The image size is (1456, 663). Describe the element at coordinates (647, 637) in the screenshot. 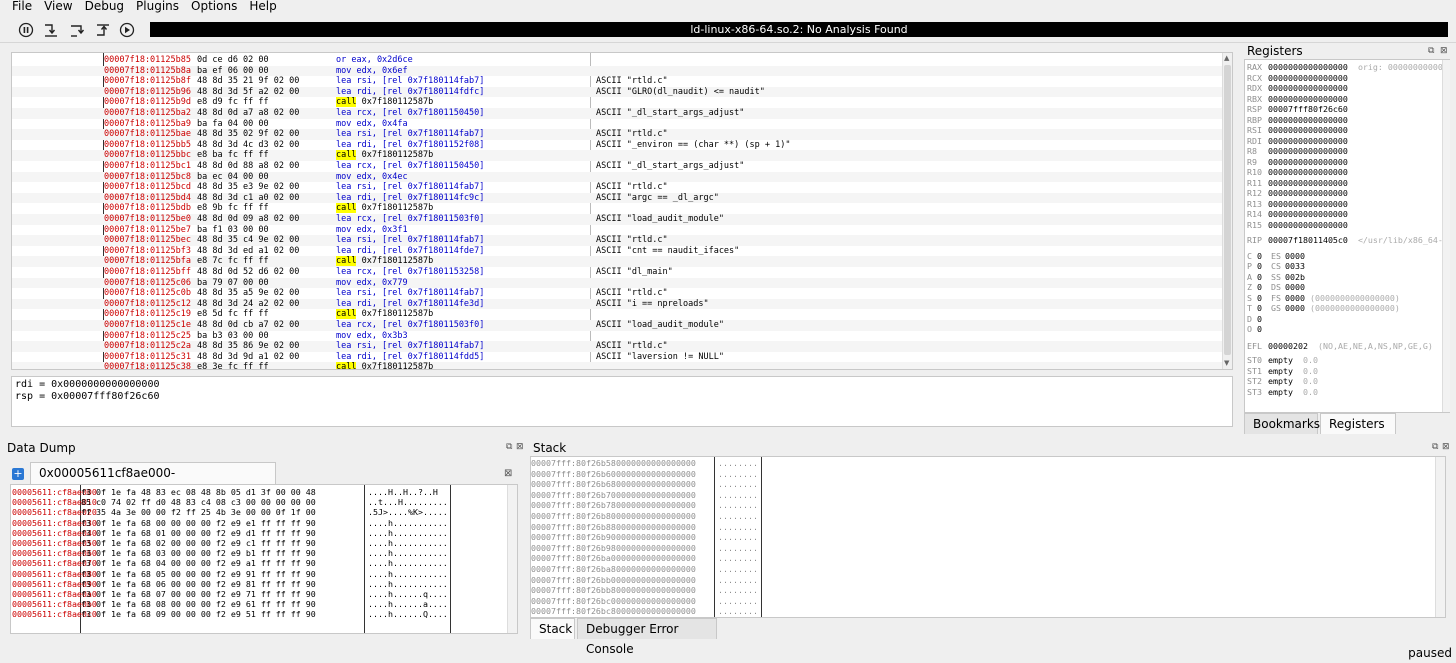

I see `tab-debugger-error-console: Debugger Error Console` at that location.